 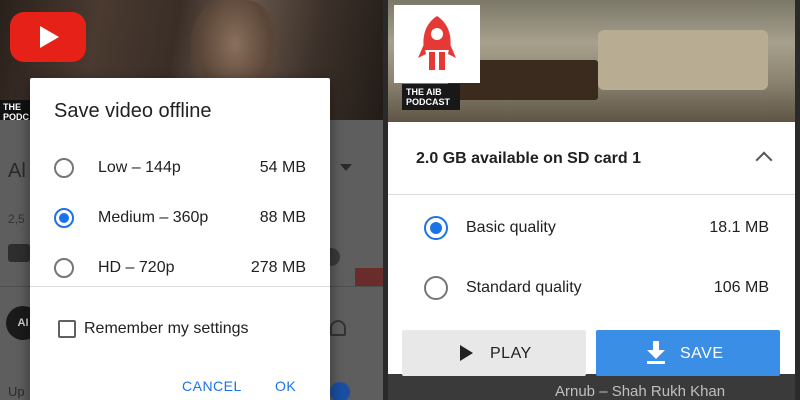 What do you see at coordinates (136, 267) in the screenshot?
I see `quality-label: HD – 720p` at bounding box center [136, 267].